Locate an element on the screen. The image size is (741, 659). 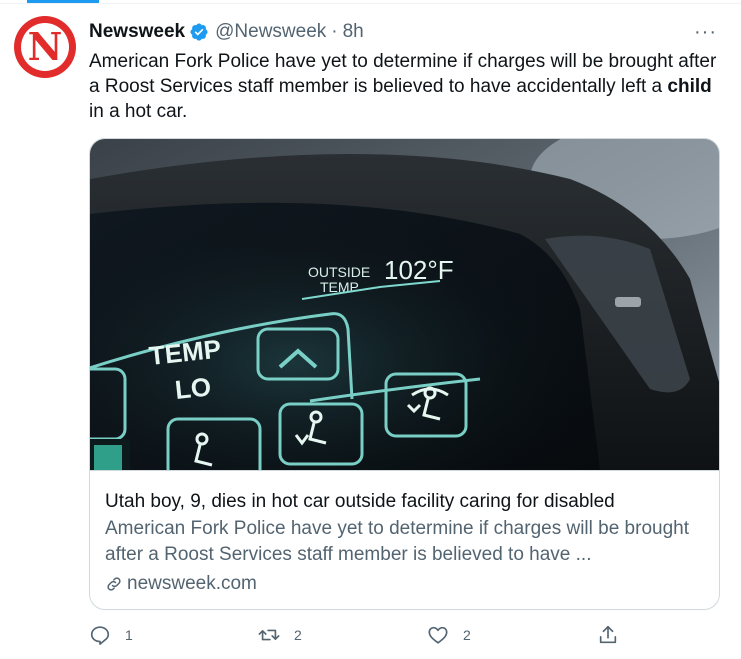
temp-button-label-2: LO is located at coordinates (192, 388).